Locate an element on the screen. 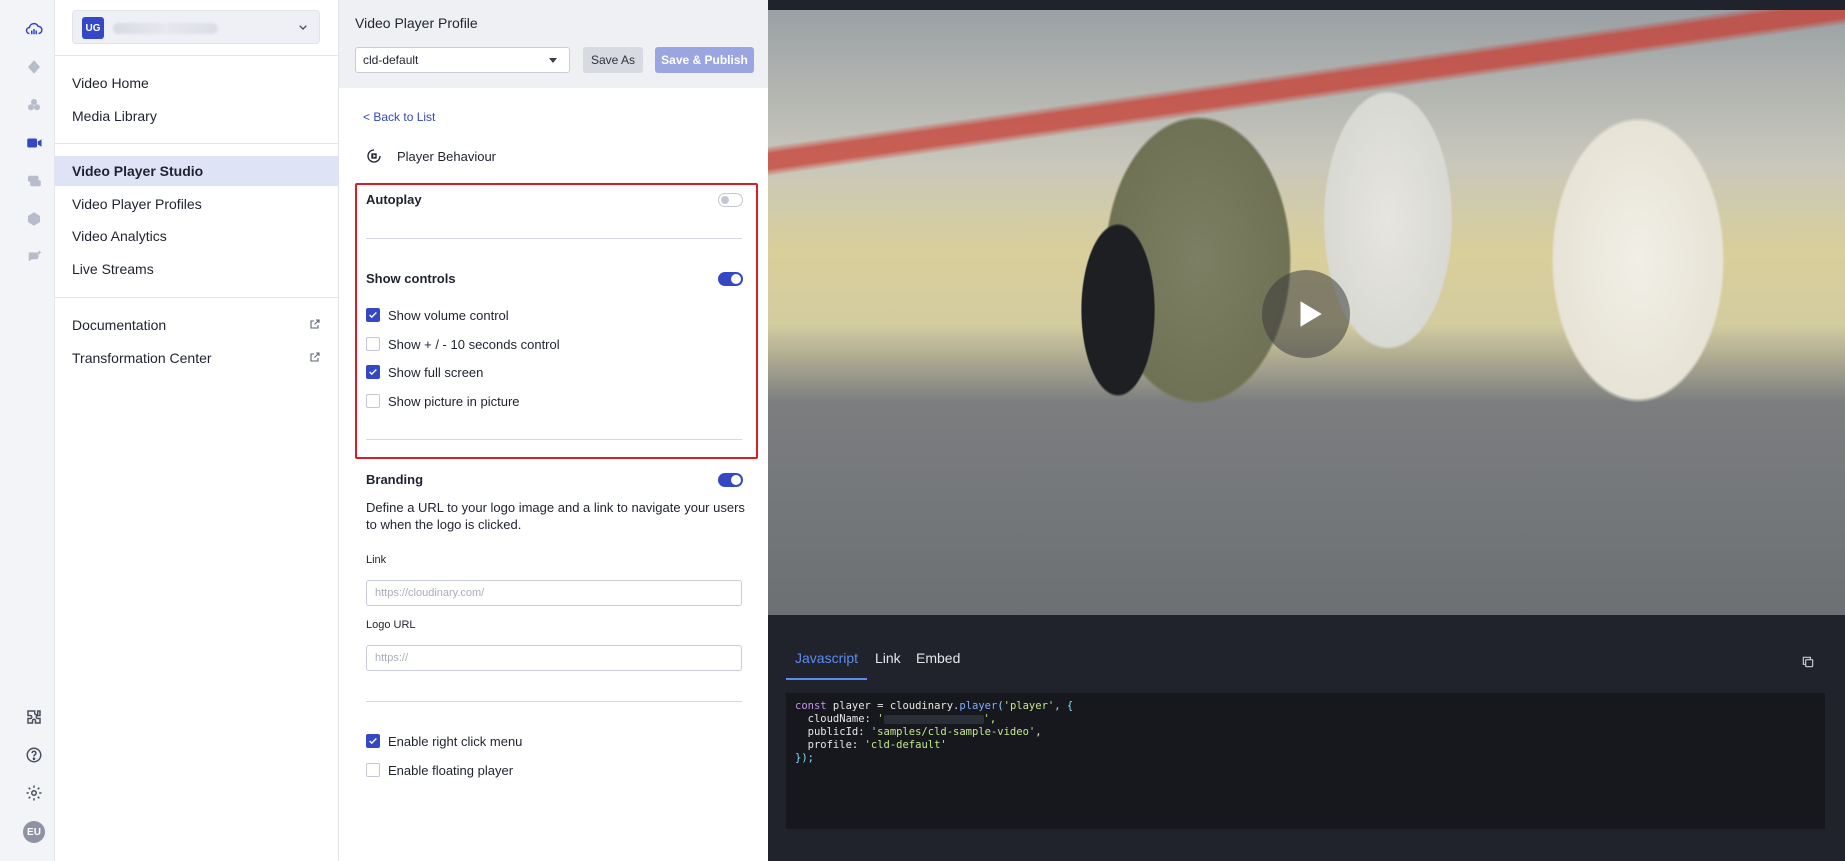  code-token: }); is located at coordinates (804, 758).